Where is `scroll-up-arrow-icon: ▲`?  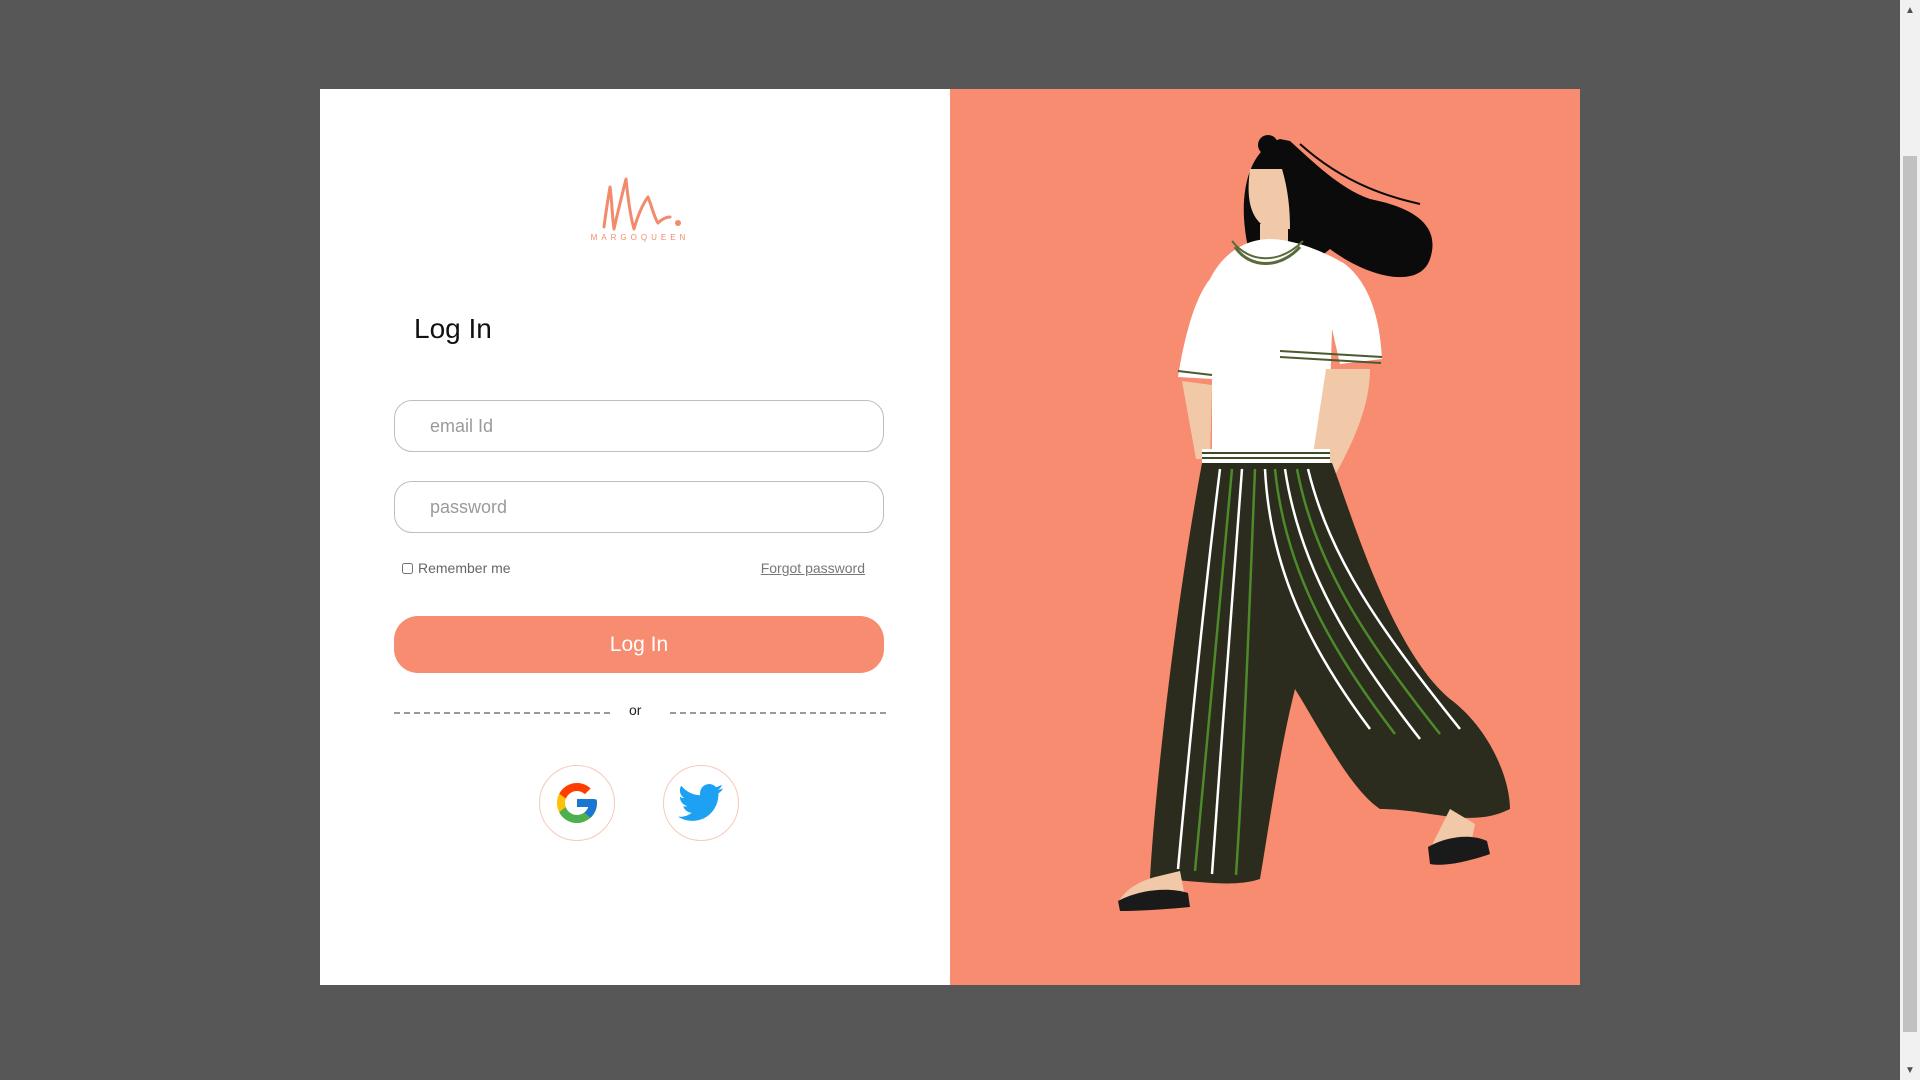
scroll-up-arrow-icon: ▲ is located at coordinates (1910, 10).